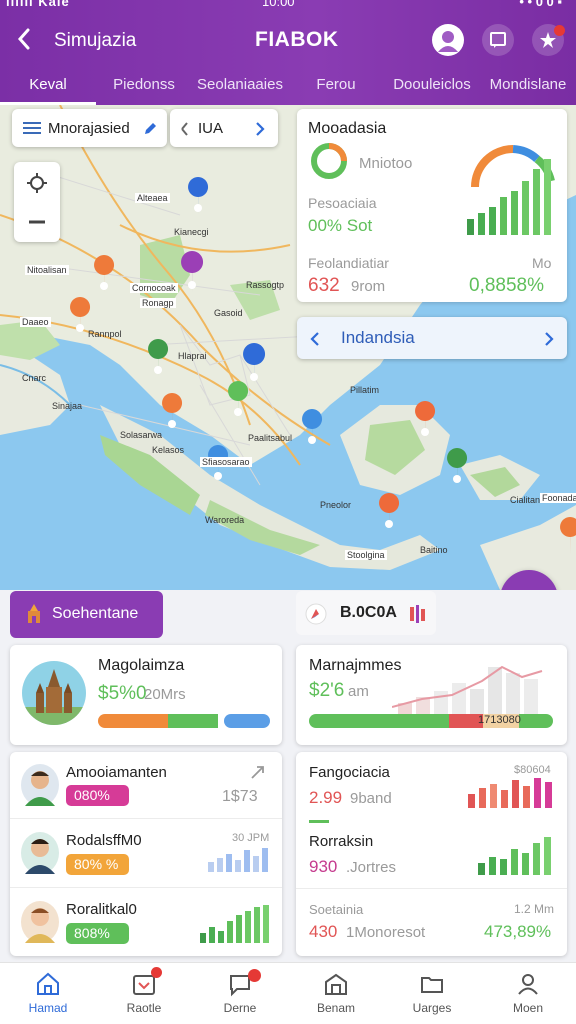  What do you see at coordinates (432, 88) in the screenshot?
I see `tab-doouleiclos: Doouleiclos` at bounding box center [432, 88].